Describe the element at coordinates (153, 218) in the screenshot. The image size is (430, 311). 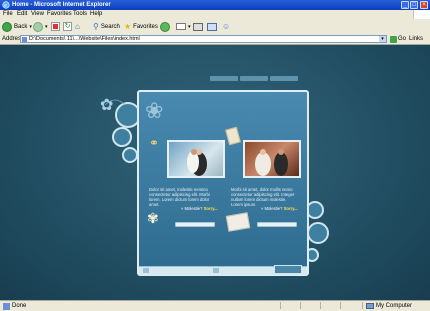
I see `flower-bouquet-ornament: ✾` at that location.